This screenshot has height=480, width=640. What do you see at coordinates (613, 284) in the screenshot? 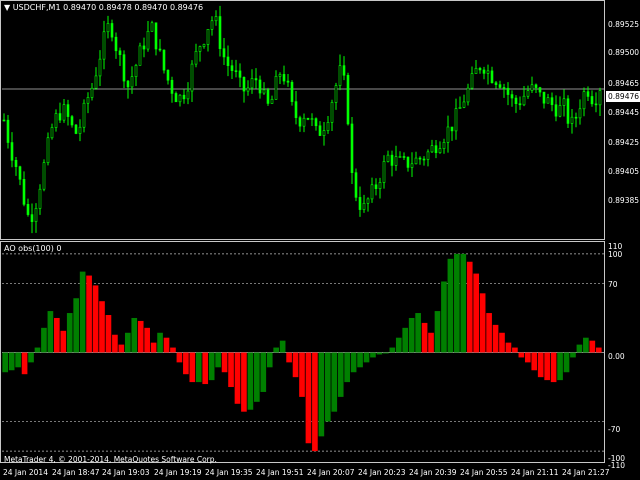
I see `indicator-scale-label: 70` at bounding box center [613, 284].